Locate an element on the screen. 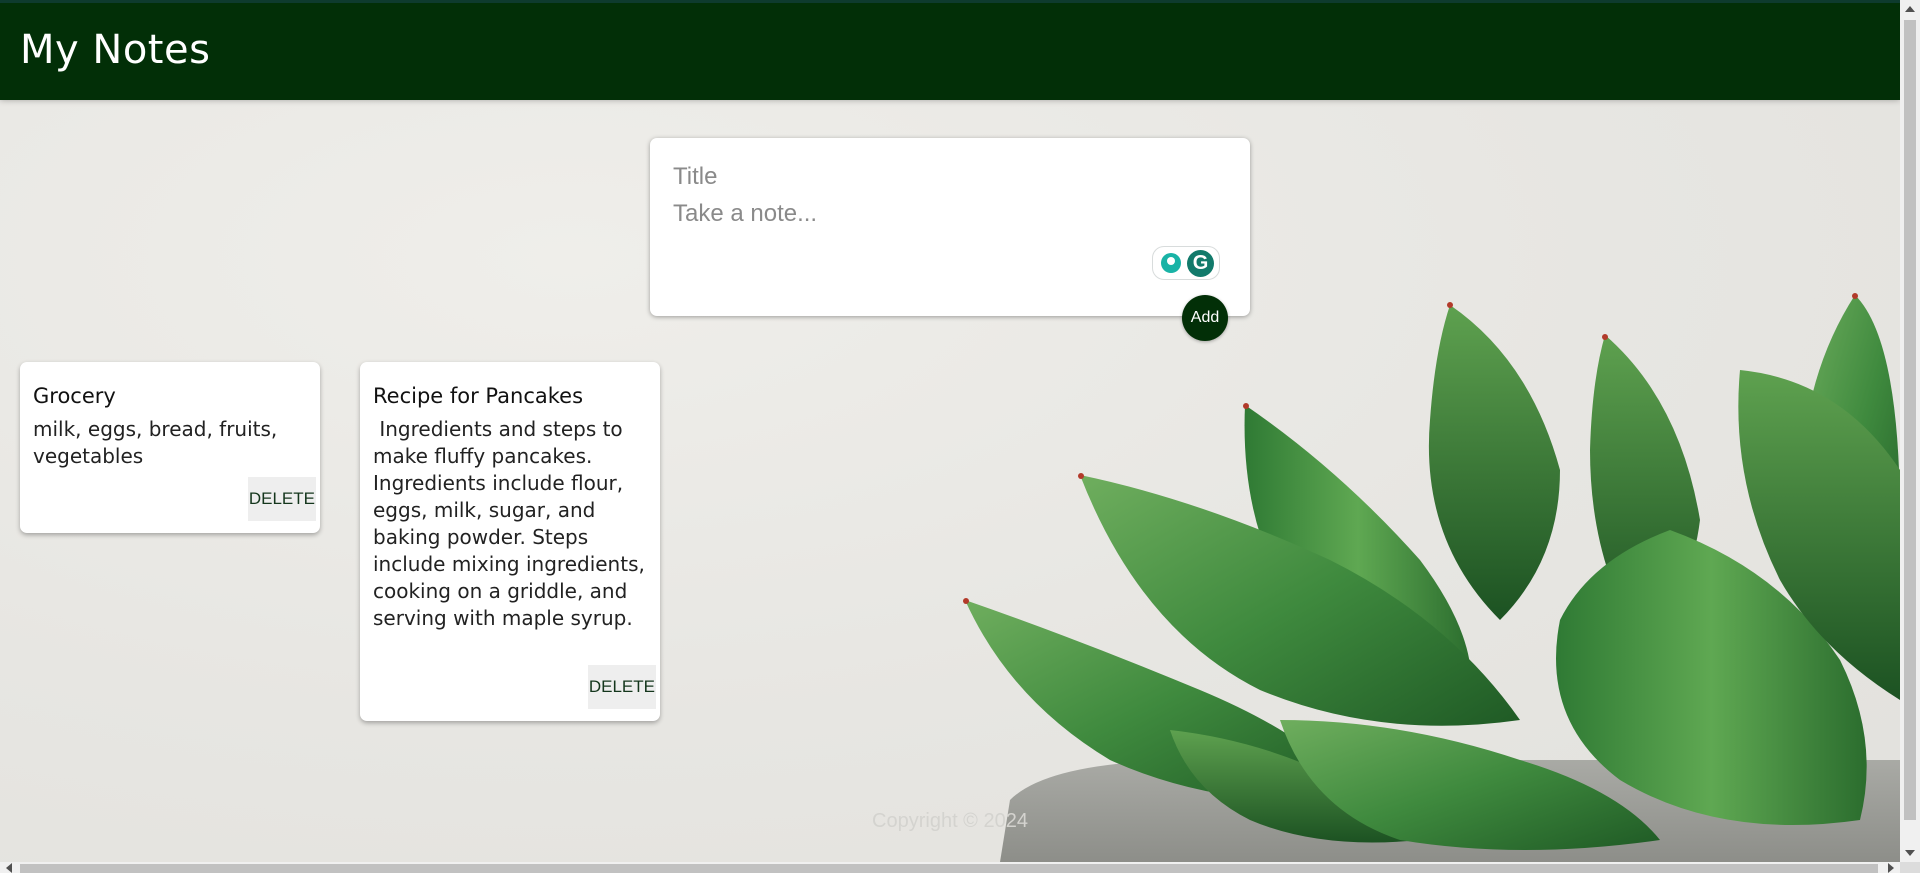 The width and height of the screenshot is (1920, 873). page-footer: Copyright © 2024 is located at coordinates (950, 821).